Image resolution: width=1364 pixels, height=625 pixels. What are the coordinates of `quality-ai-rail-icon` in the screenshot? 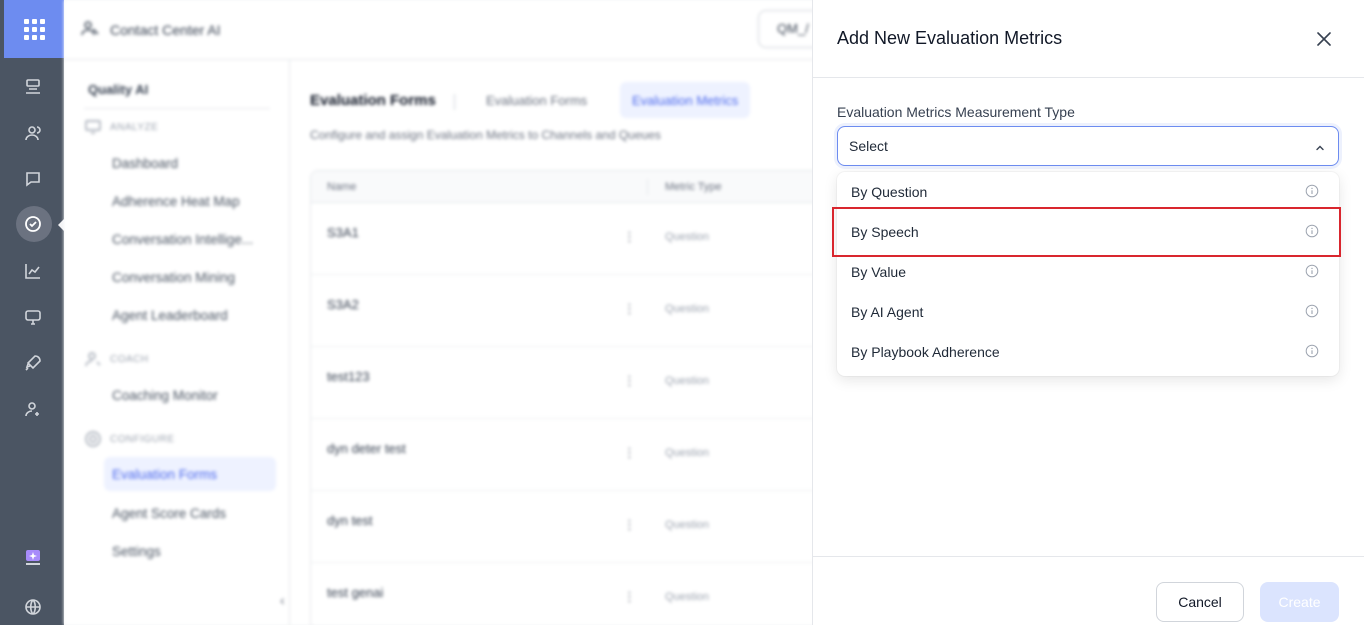 It's located at (33, 224).